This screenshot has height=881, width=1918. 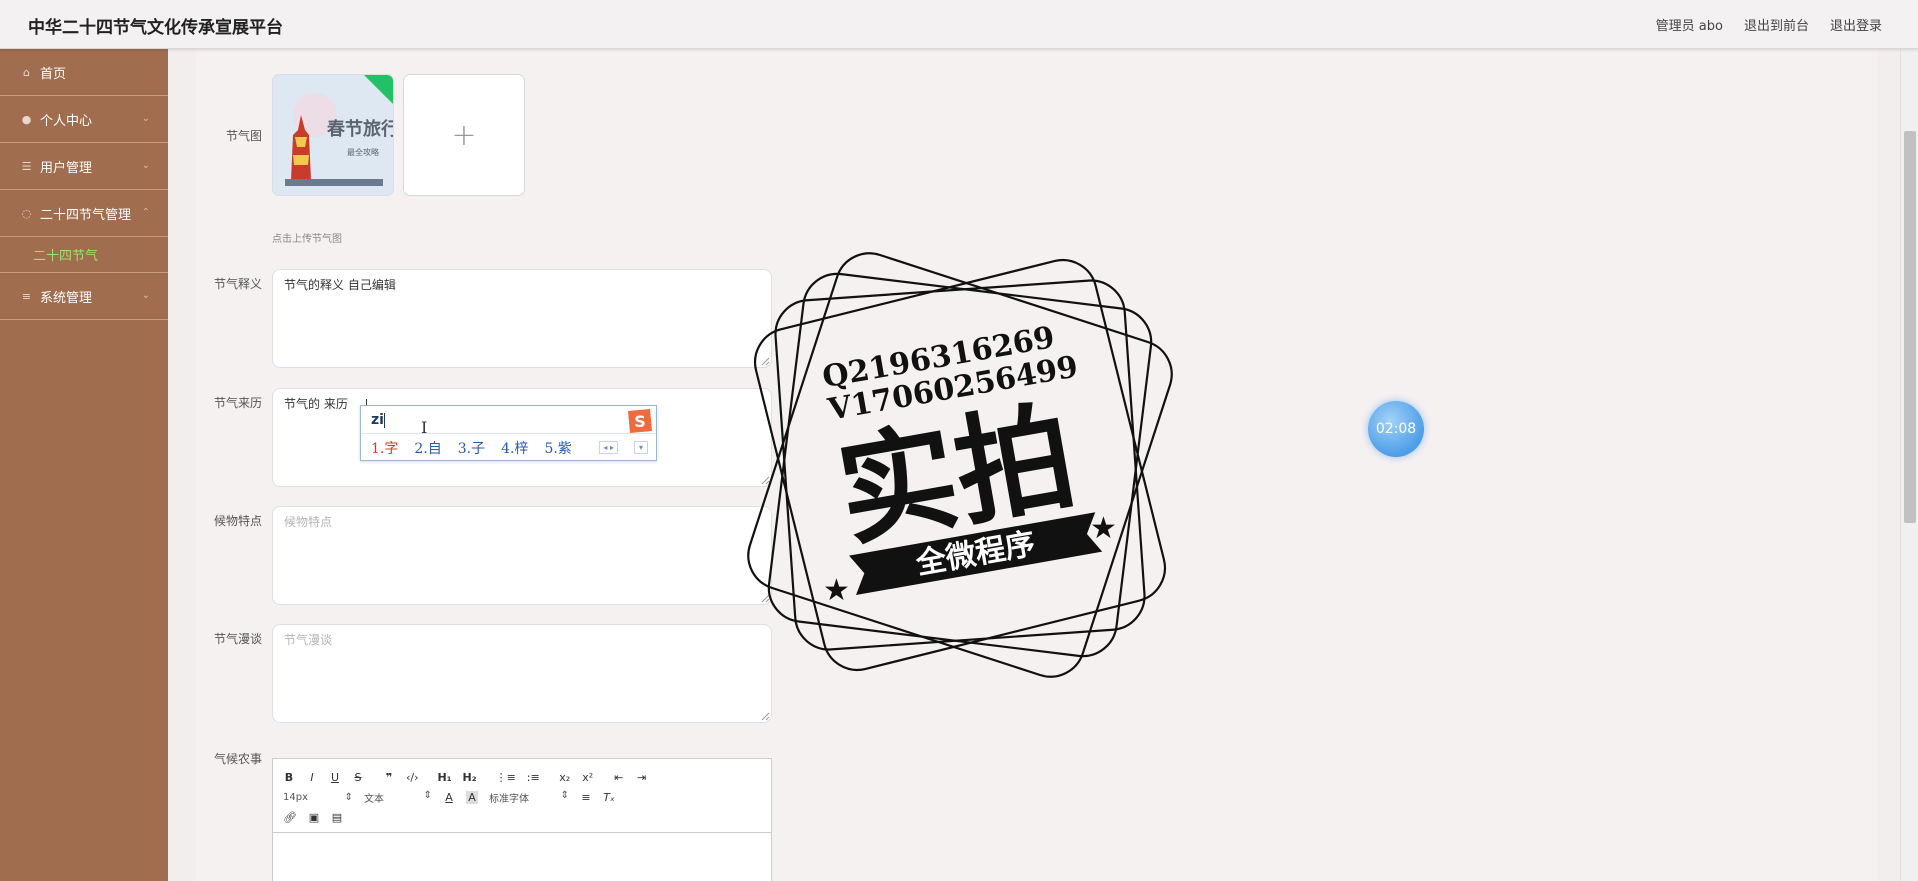 I want to click on ime-candidate: 2.自, so click(x=427, y=448).